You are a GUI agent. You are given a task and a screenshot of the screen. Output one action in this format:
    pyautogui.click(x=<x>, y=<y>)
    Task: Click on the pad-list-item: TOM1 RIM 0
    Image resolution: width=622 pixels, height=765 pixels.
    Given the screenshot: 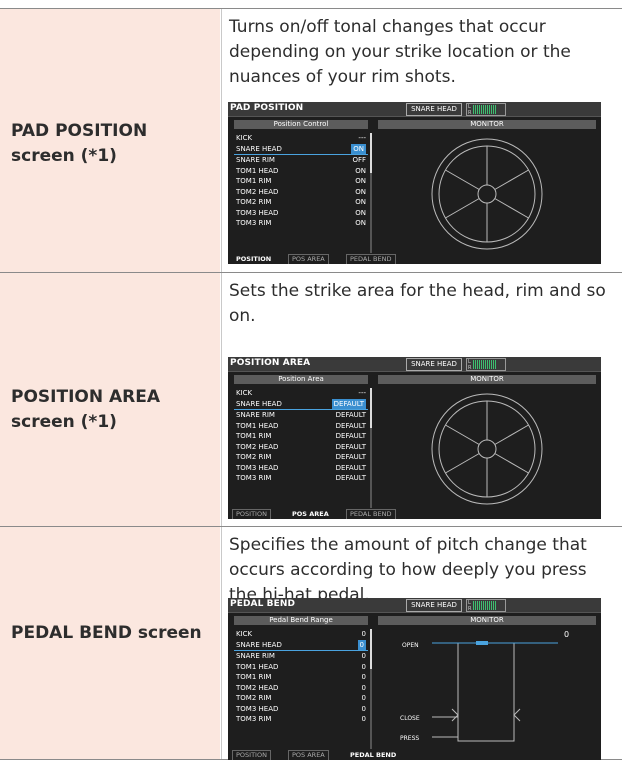 What is the action you would take?
    pyautogui.click(x=301, y=677)
    